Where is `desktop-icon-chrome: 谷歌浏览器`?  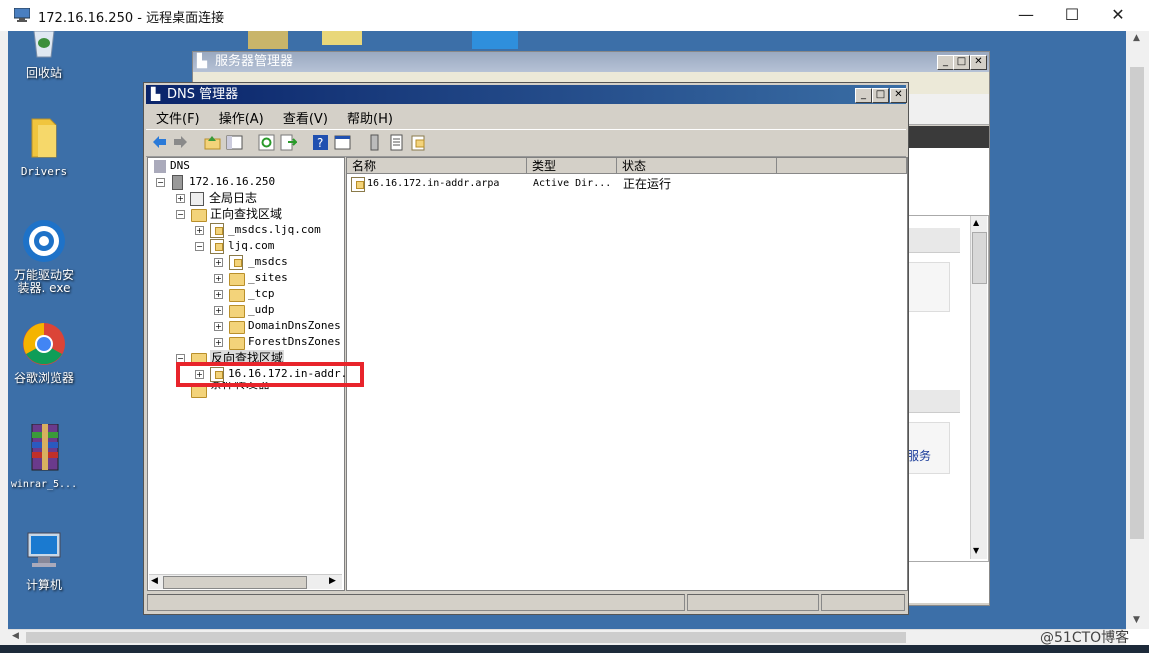 desktop-icon-chrome: 谷歌浏览器 is located at coordinates (45, 353).